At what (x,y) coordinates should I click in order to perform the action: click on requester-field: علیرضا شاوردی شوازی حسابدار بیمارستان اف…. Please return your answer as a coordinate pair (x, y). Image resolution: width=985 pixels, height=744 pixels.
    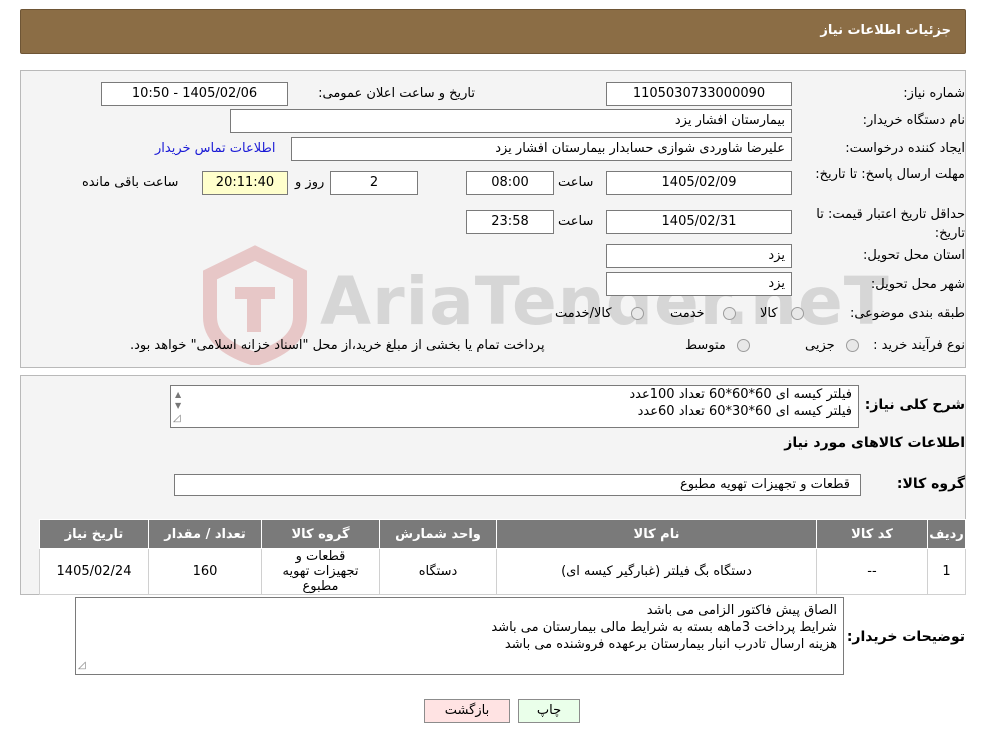
    Looking at the image, I should click on (541, 149).